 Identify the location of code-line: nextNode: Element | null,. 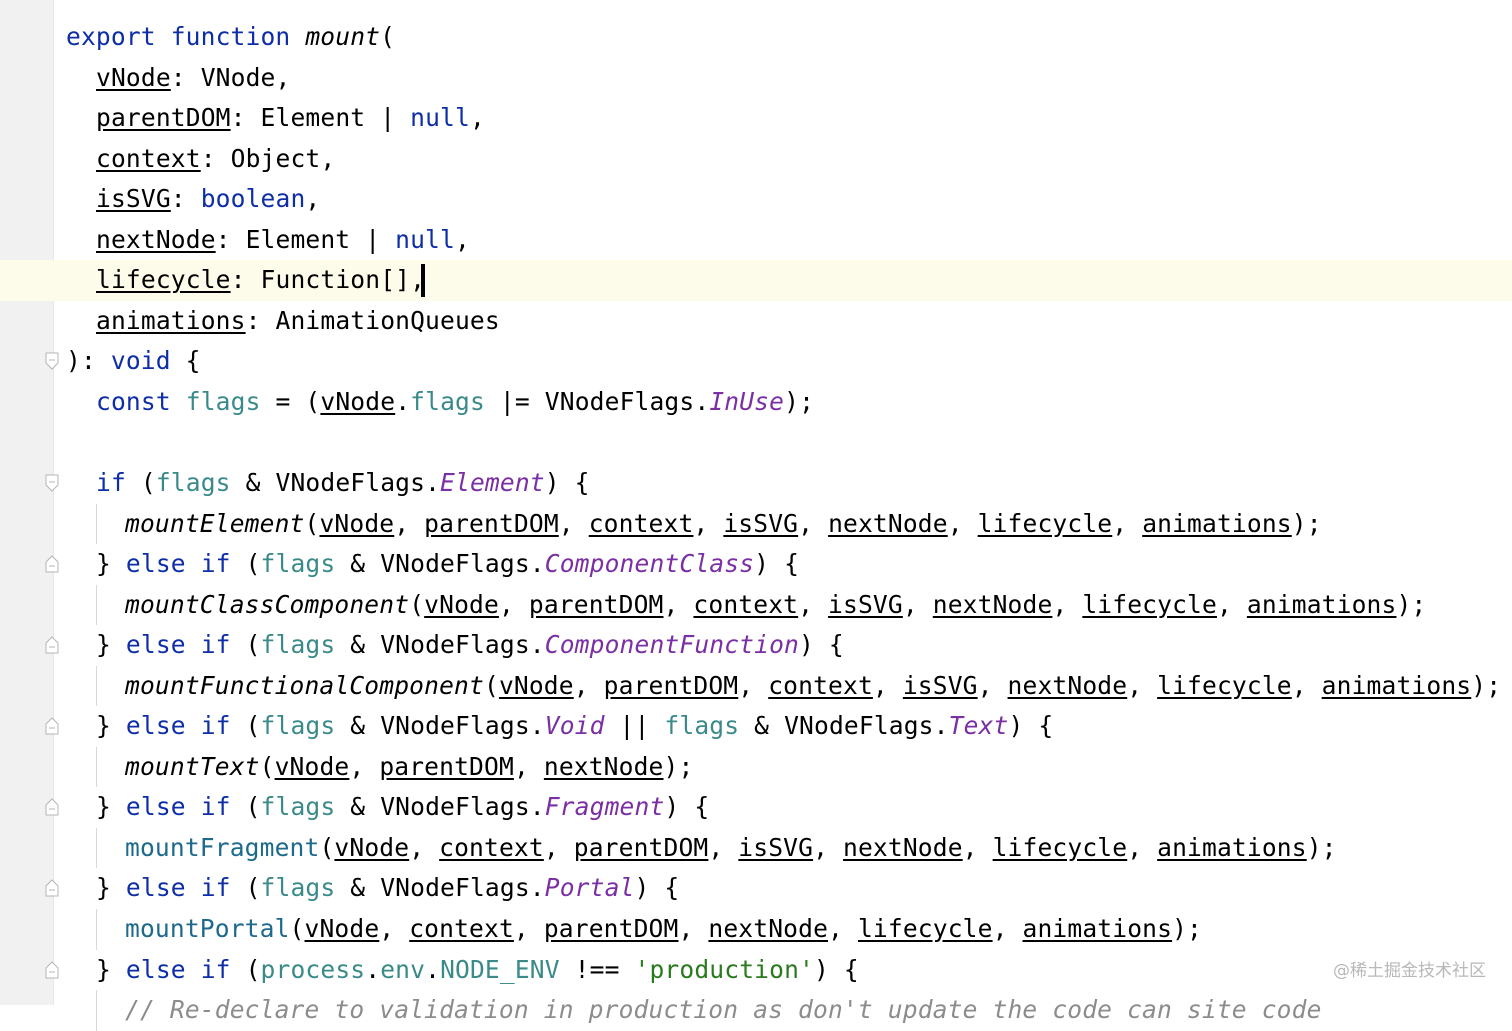
(756, 240).